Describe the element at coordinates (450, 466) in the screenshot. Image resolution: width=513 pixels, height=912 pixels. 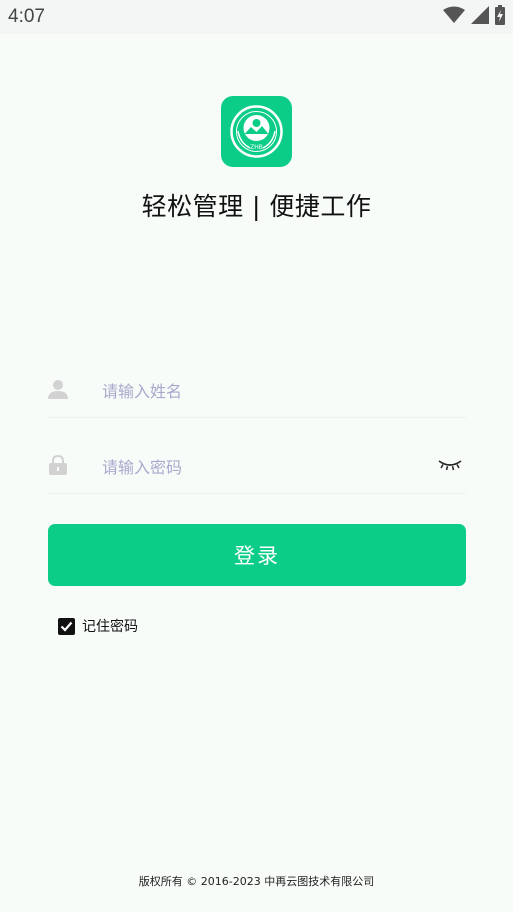
I see `eye-closed-icon` at that location.